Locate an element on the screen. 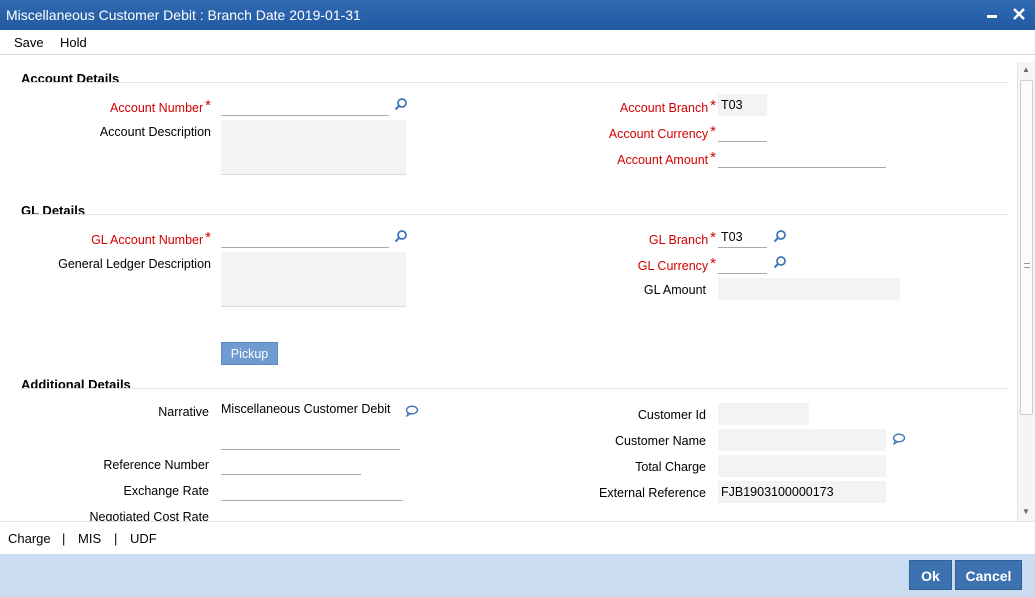  account-currency-input is located at coordinates (742, 131).